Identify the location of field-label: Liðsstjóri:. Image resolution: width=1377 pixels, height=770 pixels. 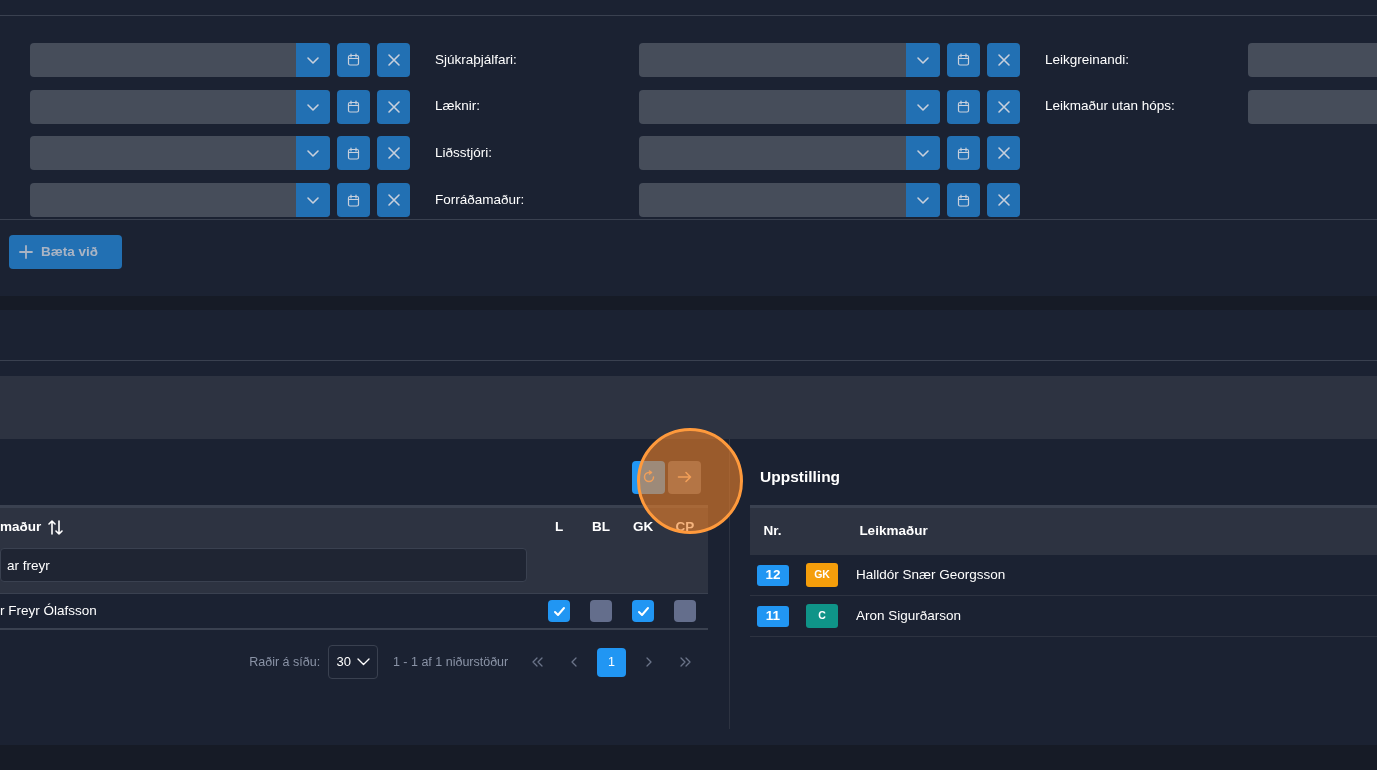
(464, 153).